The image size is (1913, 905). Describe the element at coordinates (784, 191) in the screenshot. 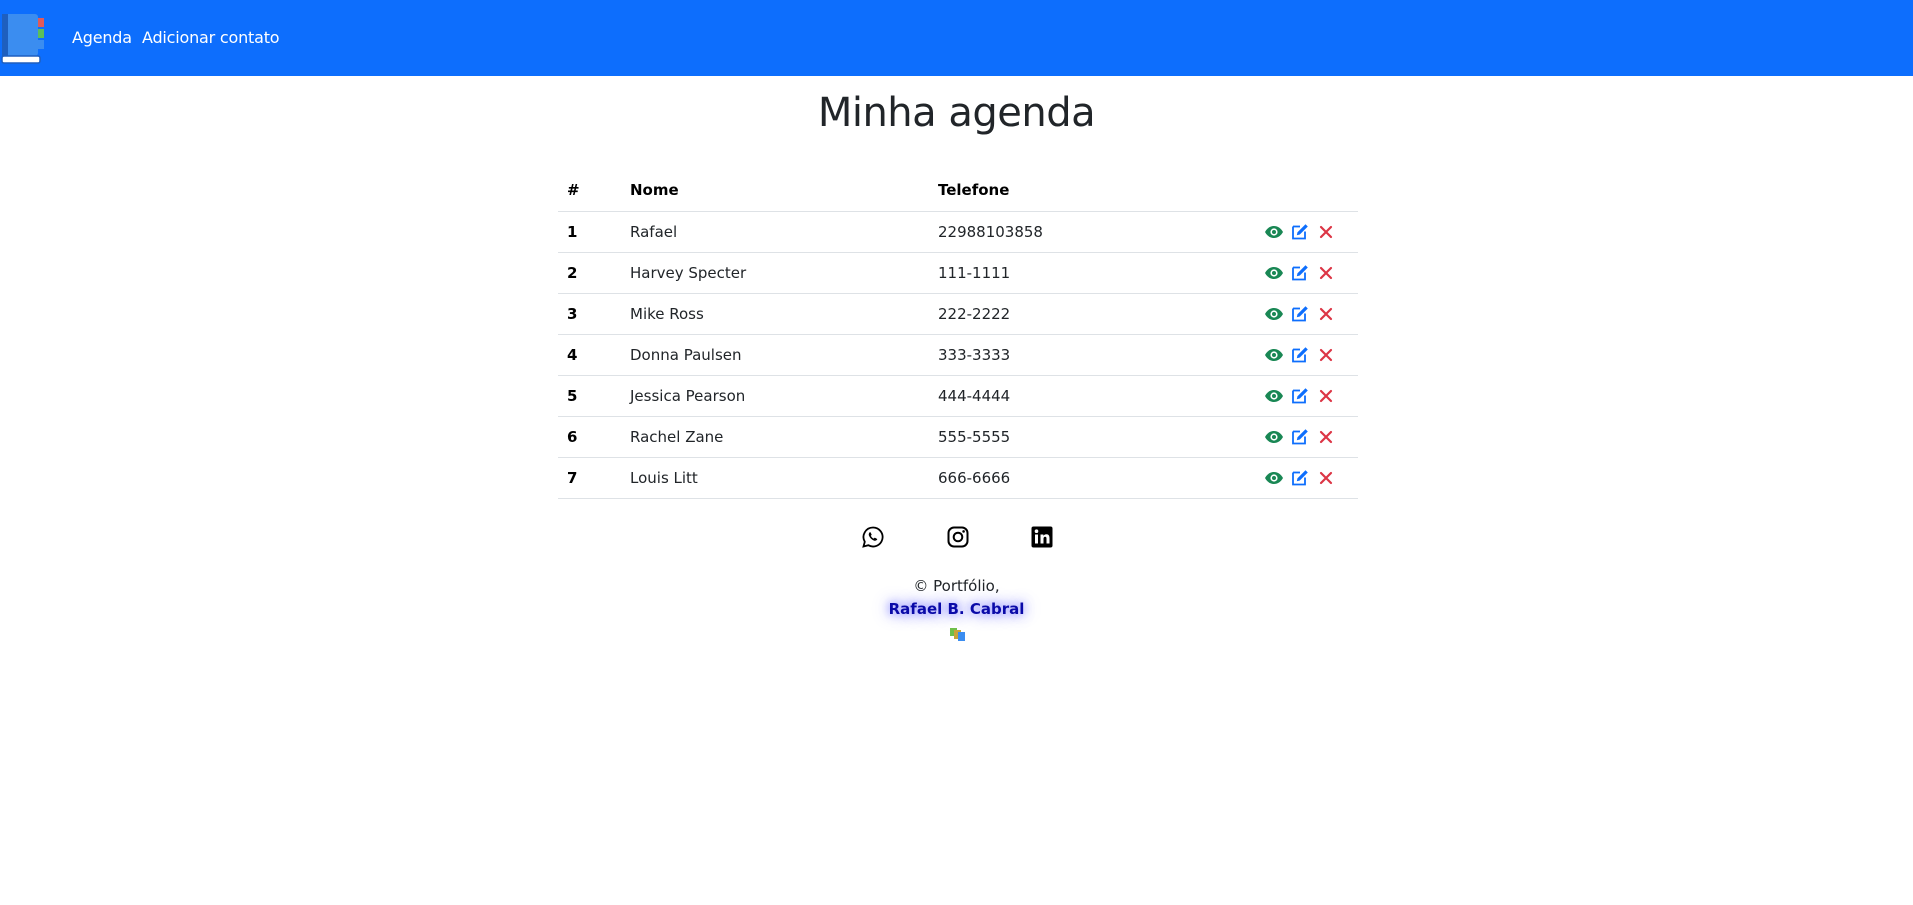

I see `header-name: Nome` at that location.